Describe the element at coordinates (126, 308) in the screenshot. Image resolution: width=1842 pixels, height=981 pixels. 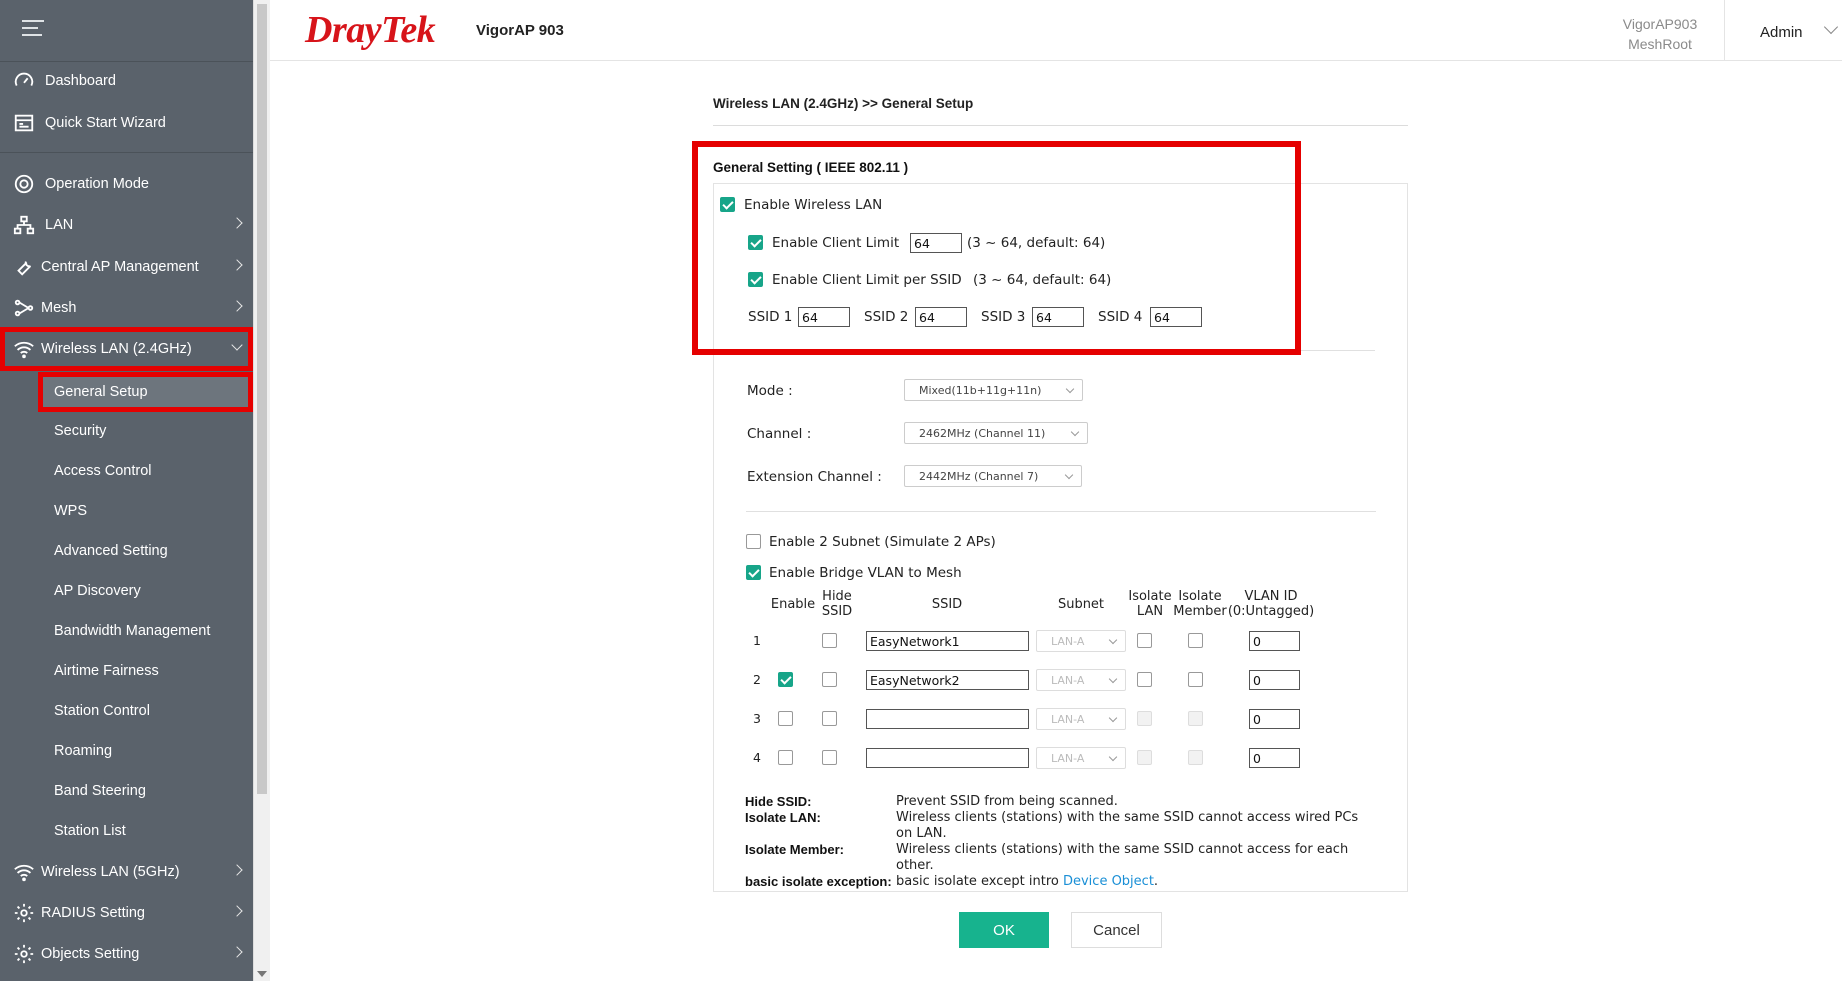
I see `sidebar-item-mesh: Mesh` at that location.